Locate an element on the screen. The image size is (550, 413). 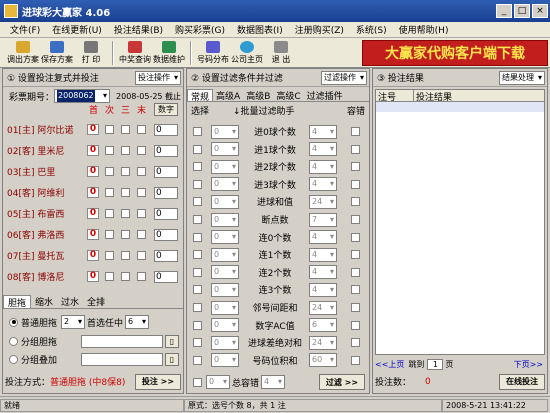
menu-update: 在线更新(U) is located at coordinates (77, 29).